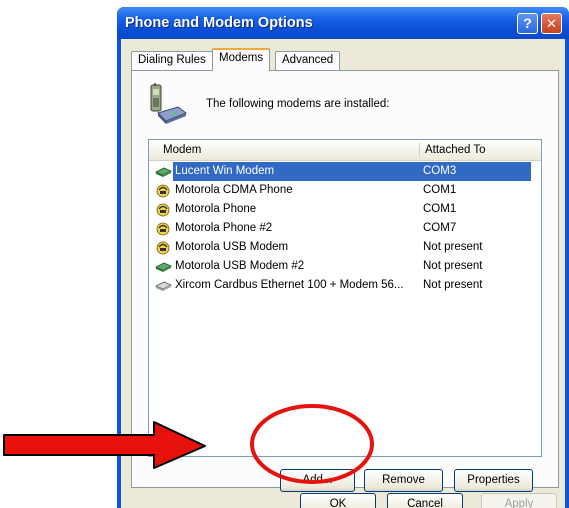  What do you see at coordinates (104, 445) in the screenshot?
I see `red-arrow-icon` at bounding box center [104, 445].